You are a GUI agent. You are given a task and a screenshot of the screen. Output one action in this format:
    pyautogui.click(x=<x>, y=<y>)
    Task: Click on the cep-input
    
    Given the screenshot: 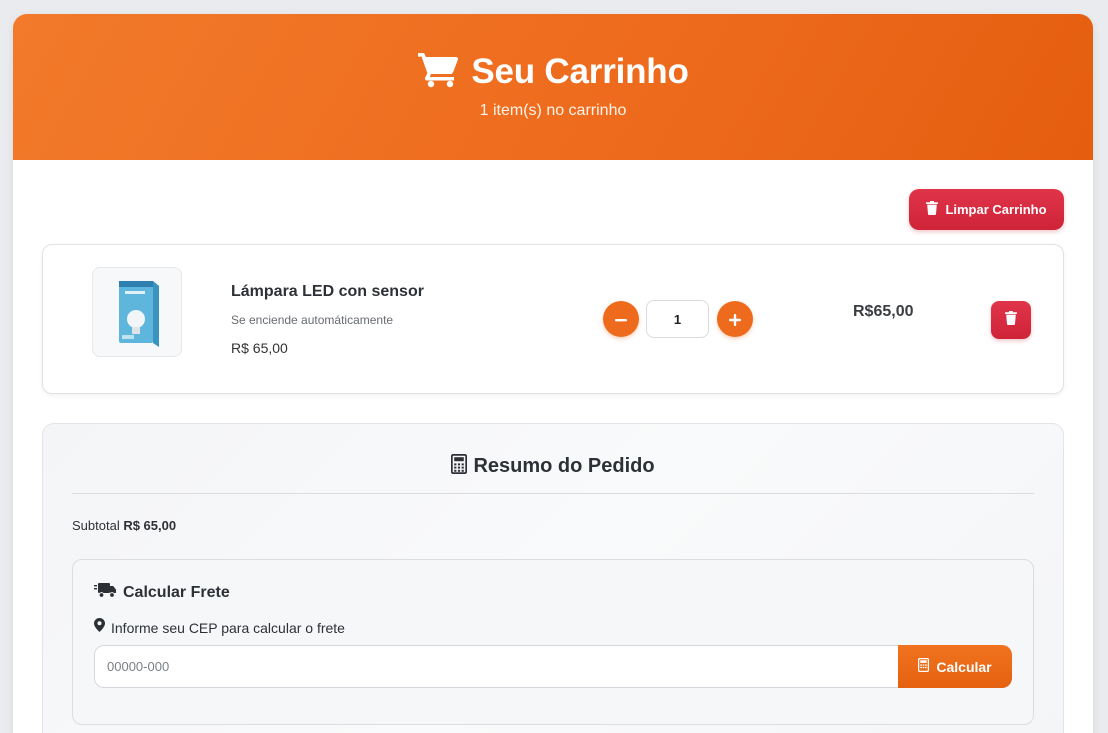 What is the action you would take?
    pyautogui.click(x=497, y=666)
    